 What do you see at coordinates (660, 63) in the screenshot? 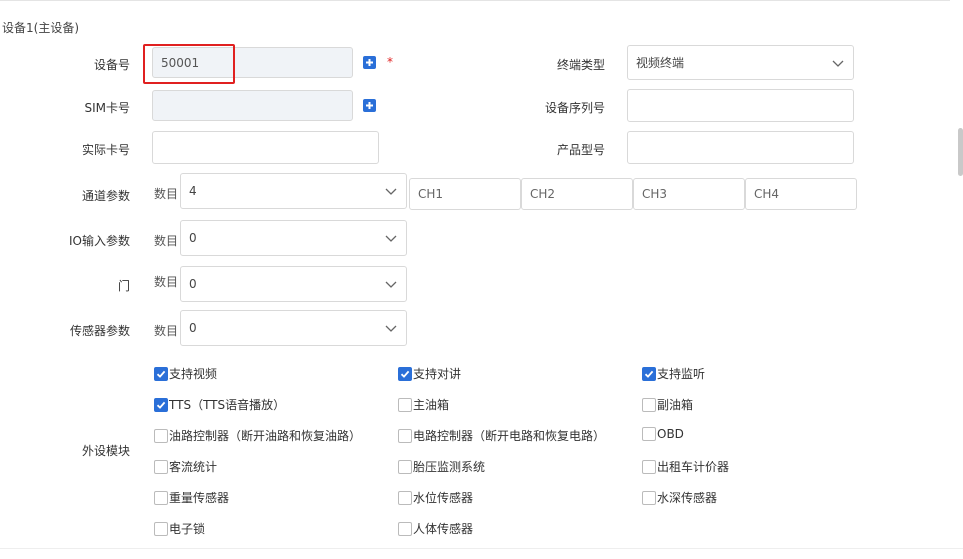
I see `terminal-type-value: 视频终端` at bounding box center [660, 63].